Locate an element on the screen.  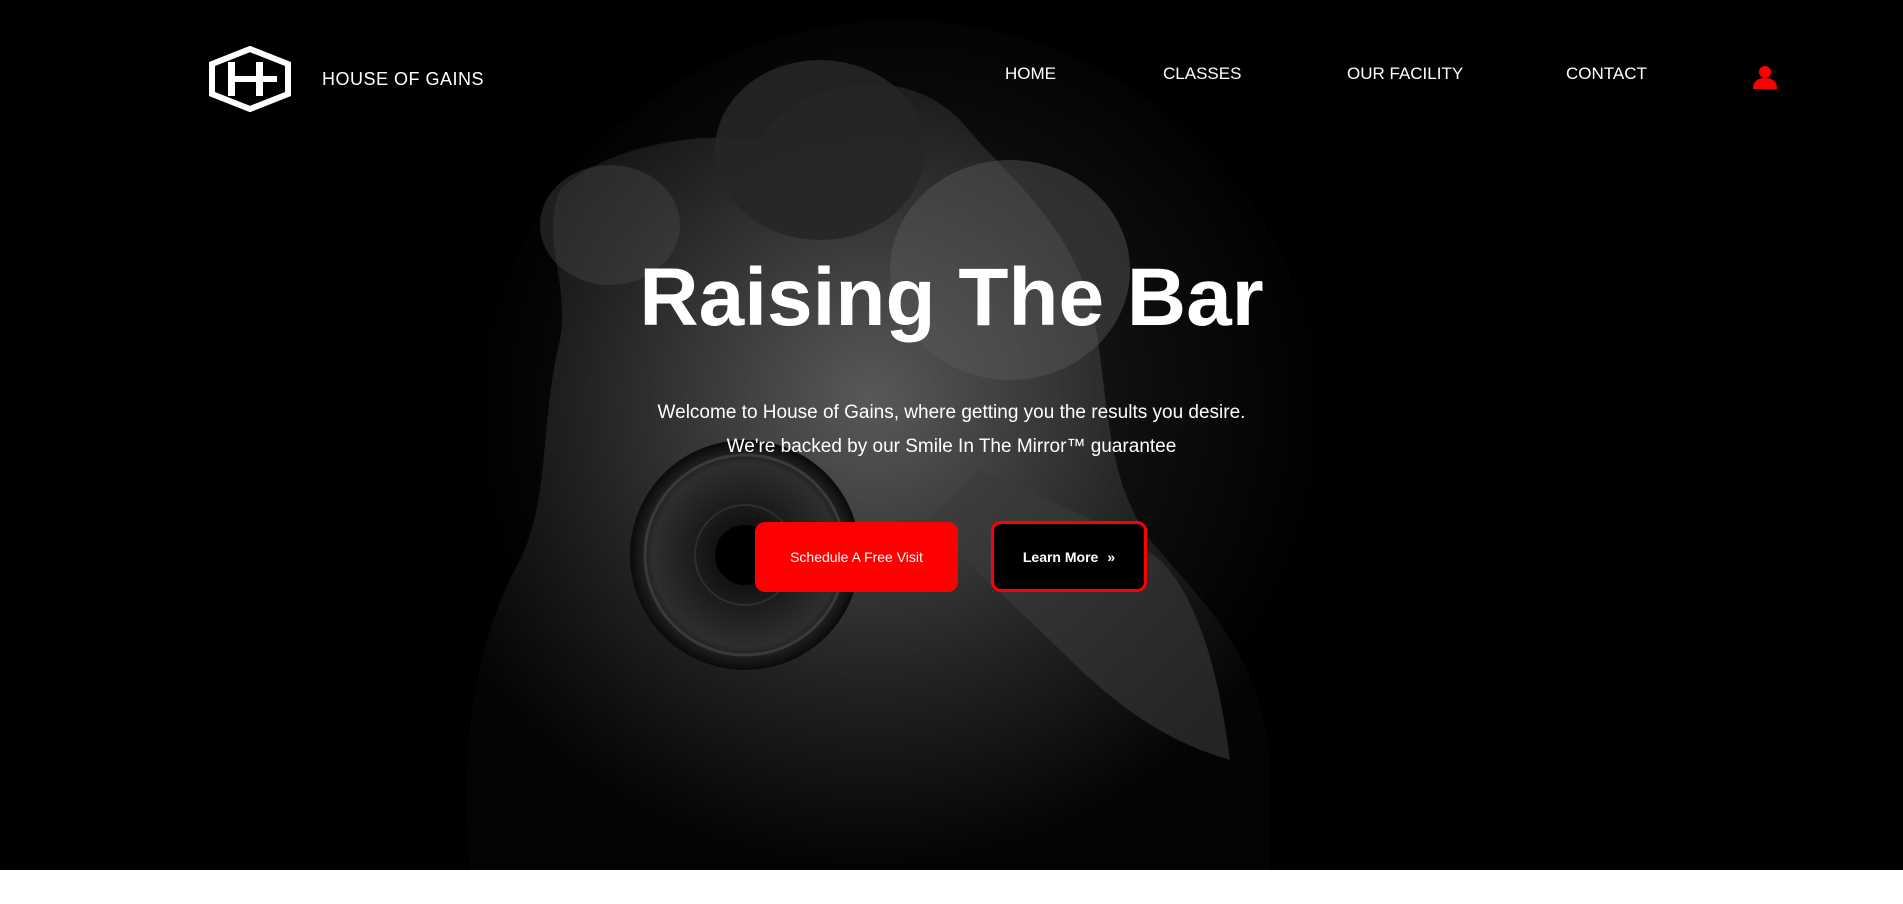
schedule-free-visit-label: Schedule A Free Visit is located at coordinates (856, 557).